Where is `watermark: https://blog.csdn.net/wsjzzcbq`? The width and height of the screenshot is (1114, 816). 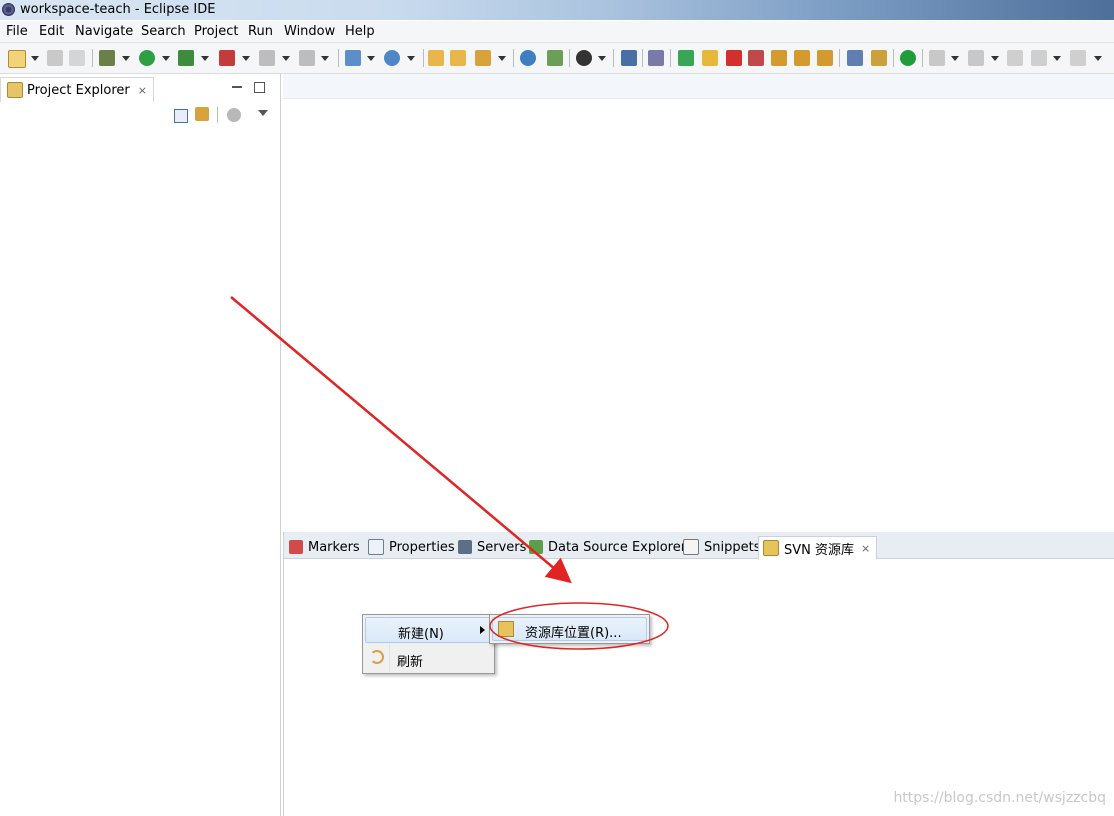
watermark: https://blog.csdn.net/wsjzzcbq is located at coordinates (999, 798).